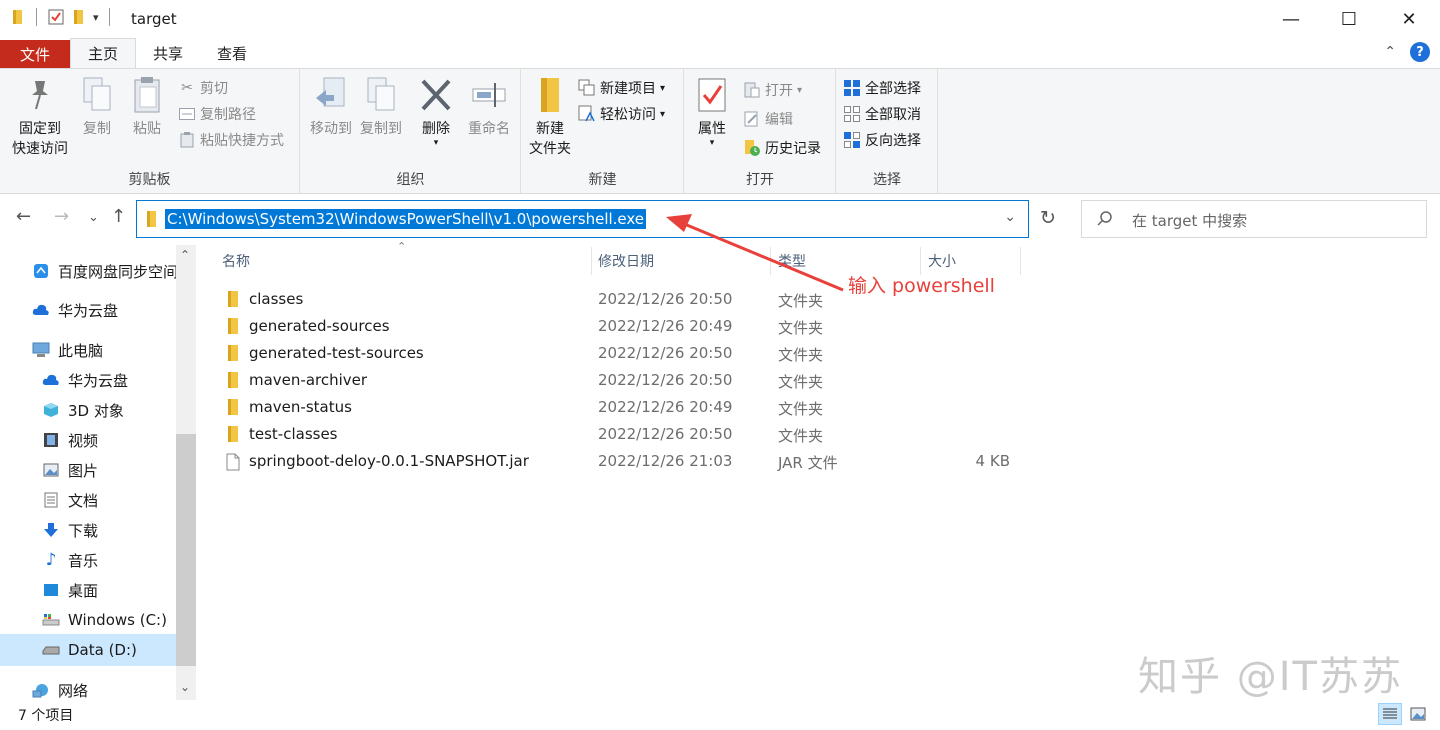 The height and width of the screenshot is (730, 1440). I want to click on nav-item-music: ♪ 音乐, so click(70, 560).